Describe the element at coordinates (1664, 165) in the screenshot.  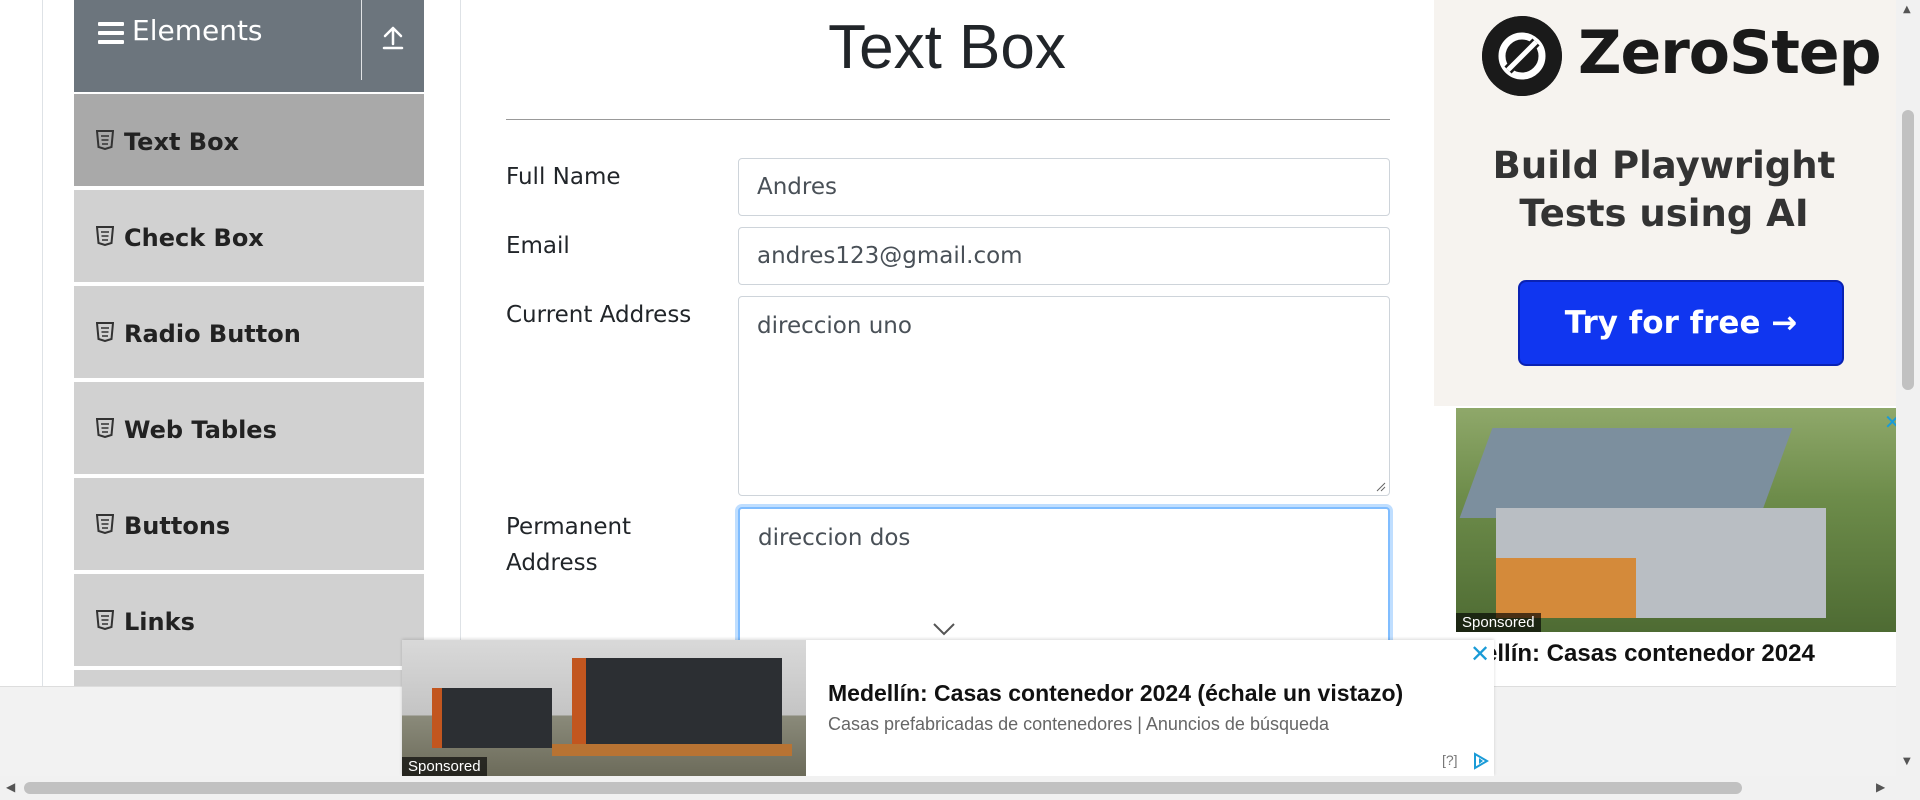
I see `tagline-line1: Build Playwright` at that location.